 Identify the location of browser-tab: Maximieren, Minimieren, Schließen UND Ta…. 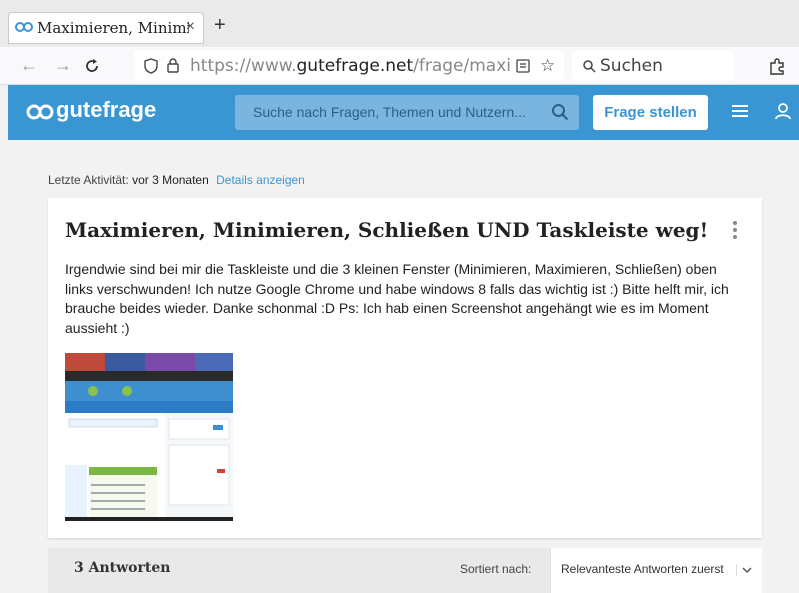
(106, 28).